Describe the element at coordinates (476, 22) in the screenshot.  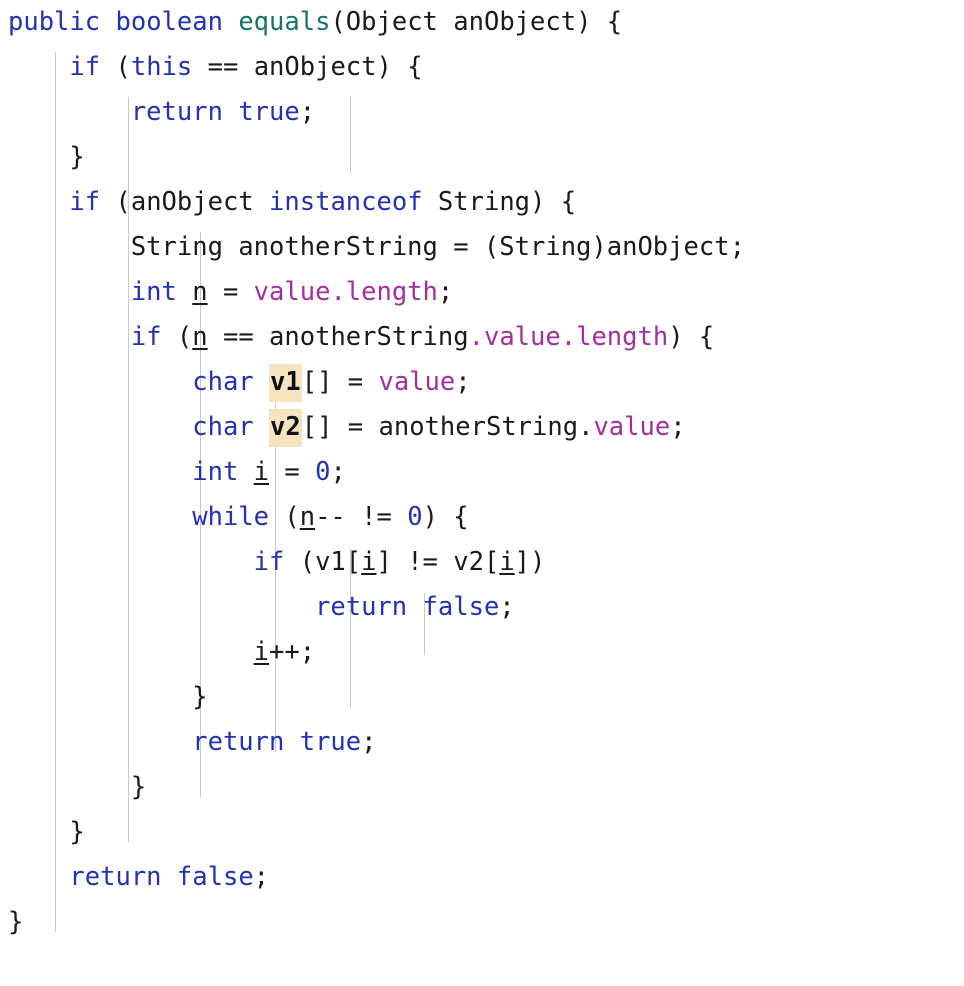
I see `token-plain: (Object anObject) {` at that location.